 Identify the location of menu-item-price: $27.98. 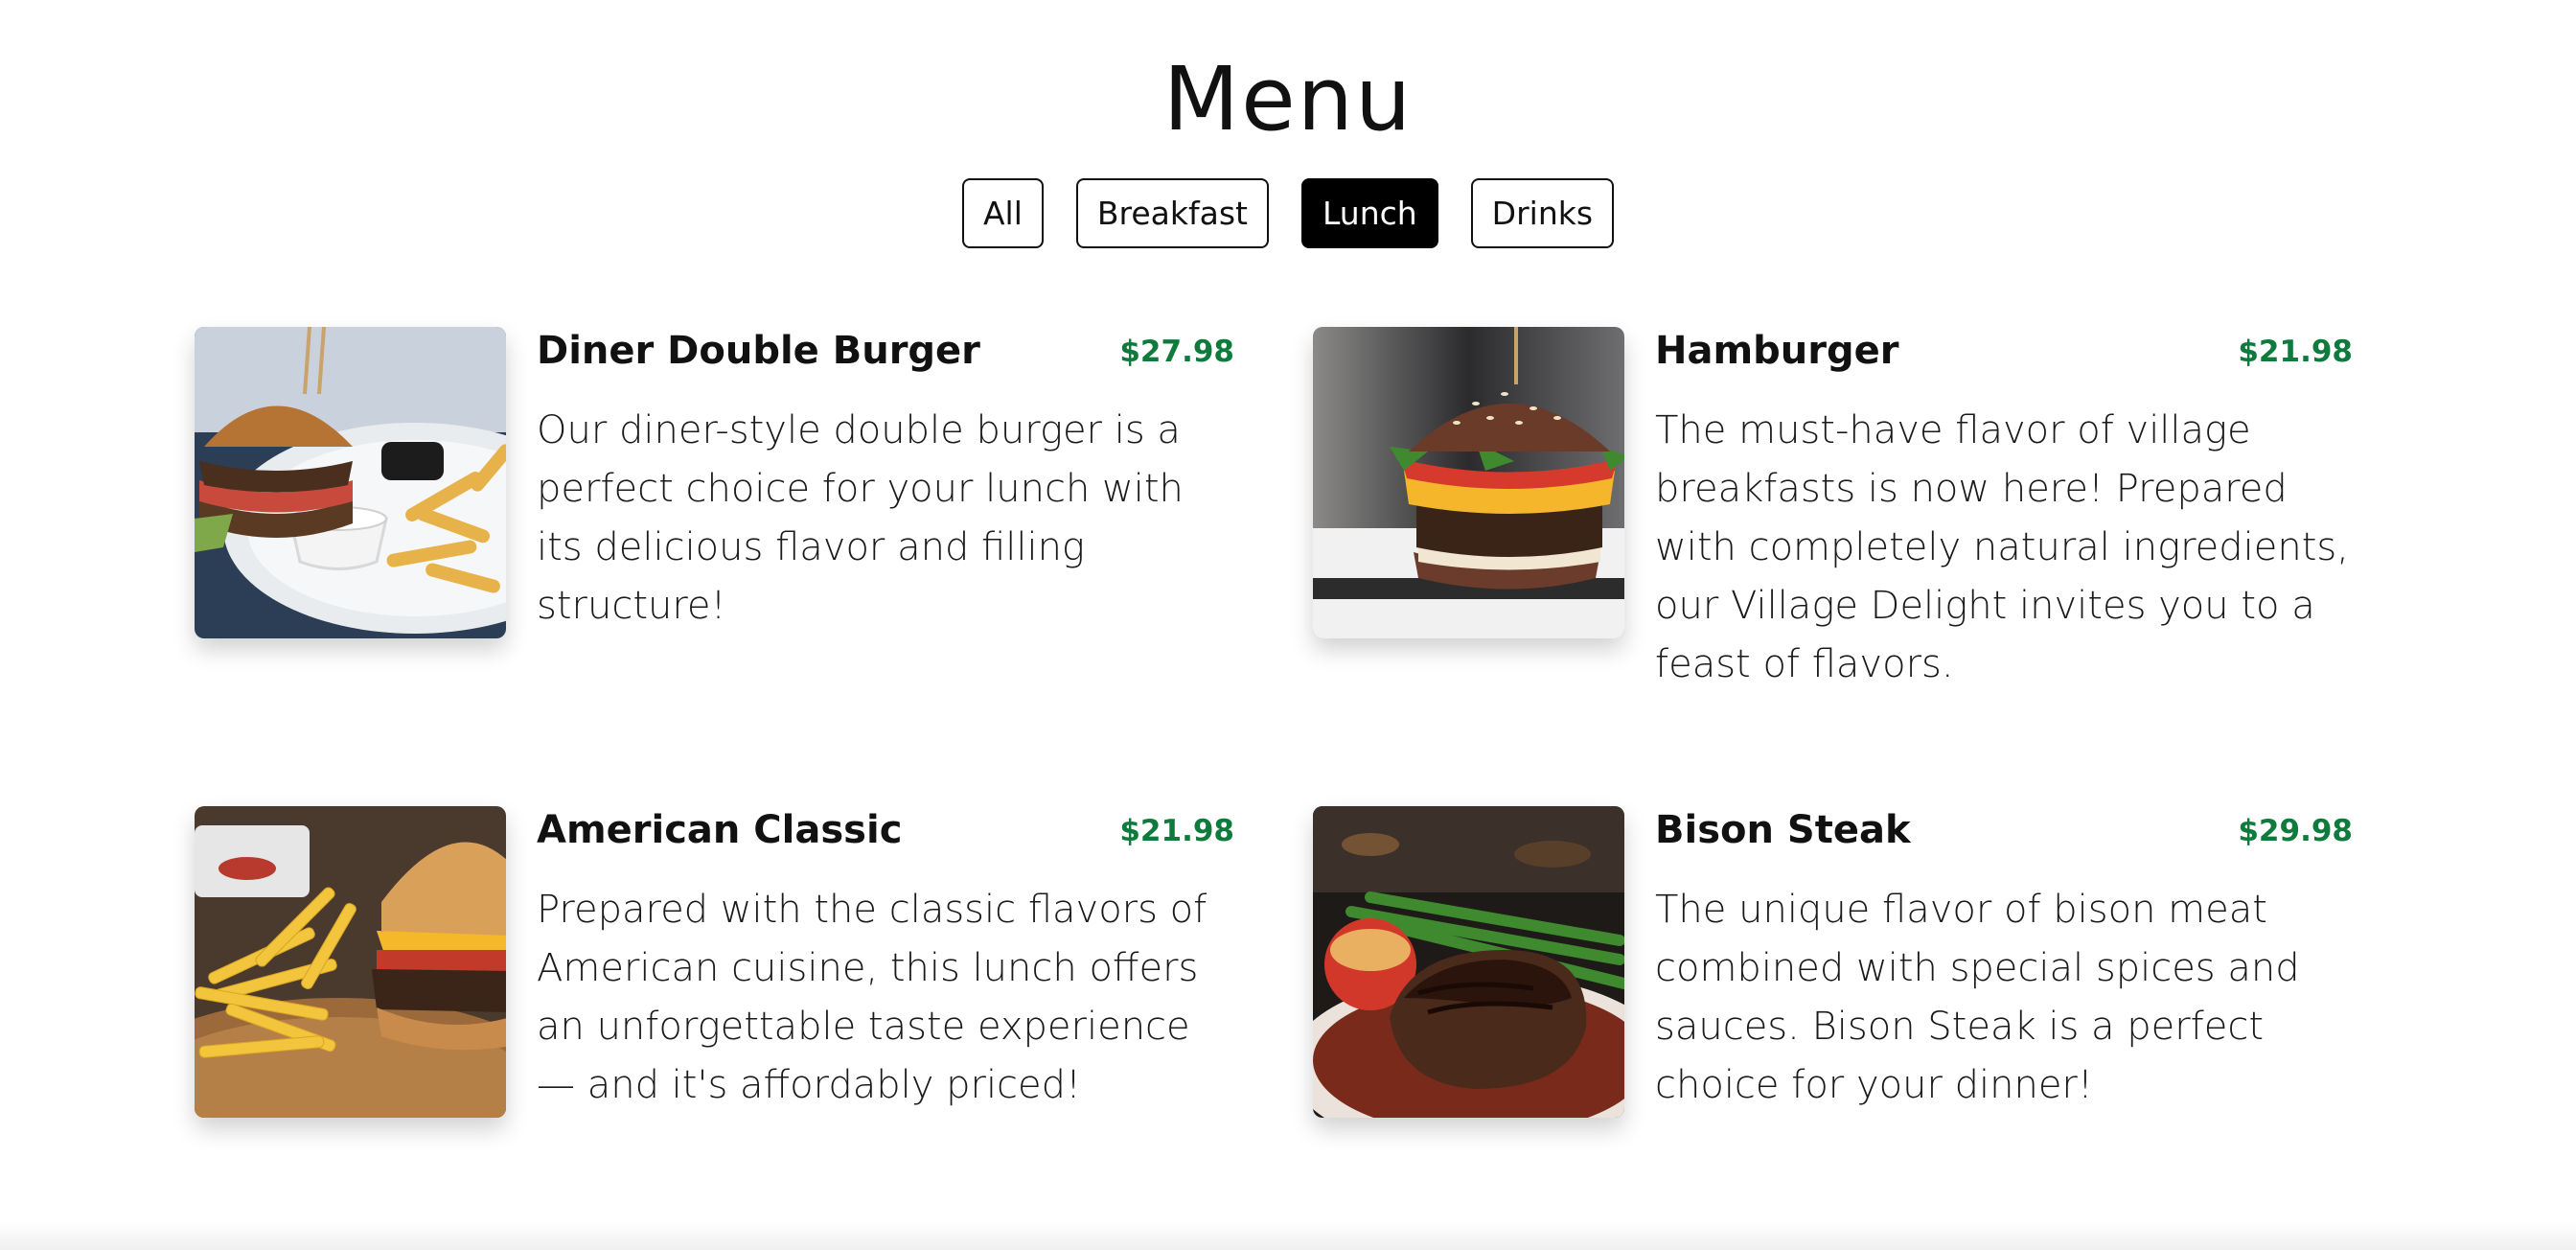
(1176, 352).